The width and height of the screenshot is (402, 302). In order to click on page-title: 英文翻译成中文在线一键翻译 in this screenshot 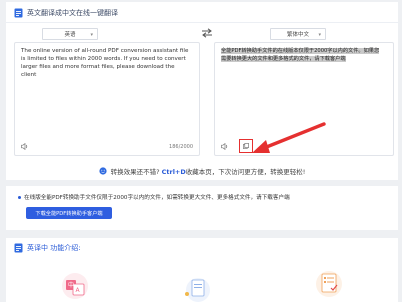, I will do `click(72, 13)`.